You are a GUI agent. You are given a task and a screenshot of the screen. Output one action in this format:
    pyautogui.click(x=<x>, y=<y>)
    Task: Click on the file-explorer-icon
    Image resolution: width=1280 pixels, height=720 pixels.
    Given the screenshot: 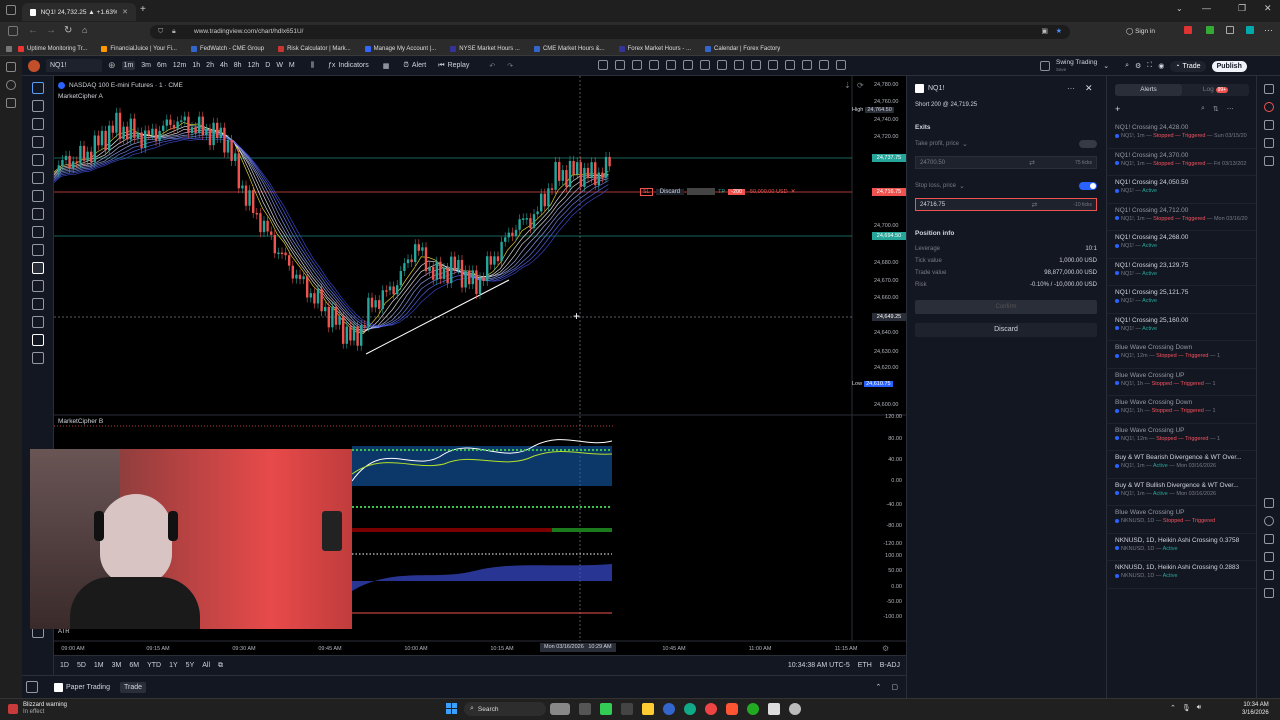 What is the action you would take?
    pyautogui.click(x=648, y=709)
    